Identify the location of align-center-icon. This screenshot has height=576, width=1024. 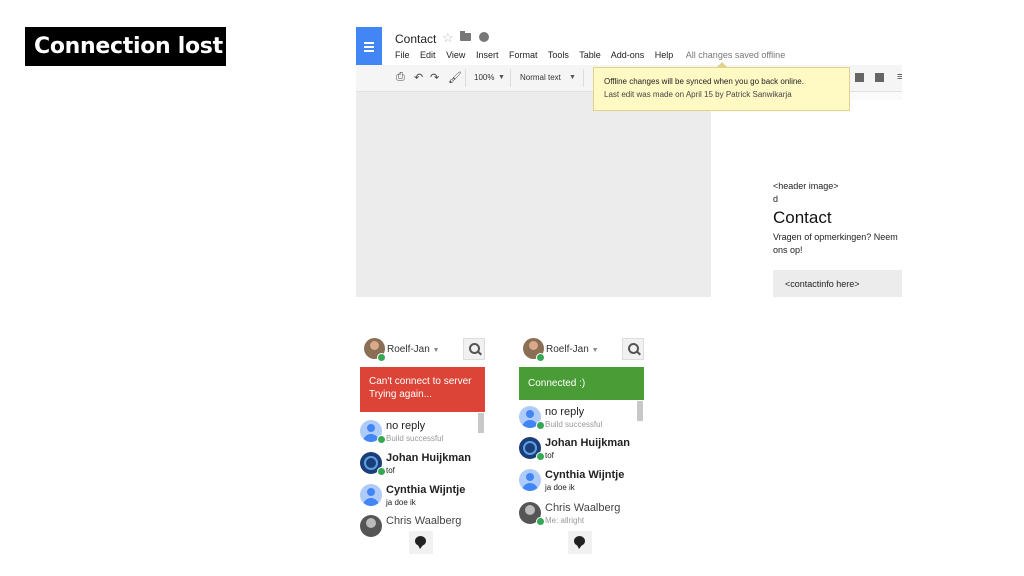
(879, 77).